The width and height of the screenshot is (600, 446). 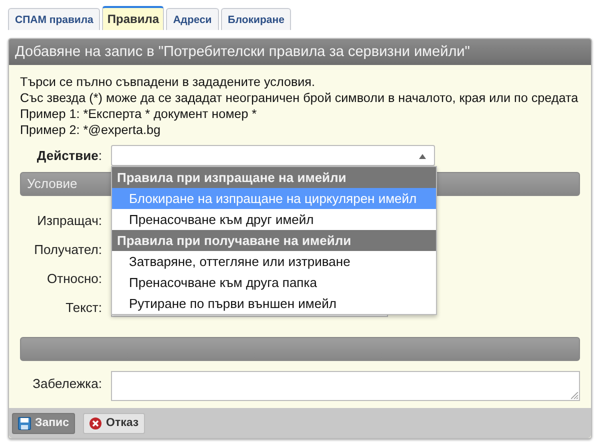 What do you see at coordinates (273, 155) in the screenshot?
I see `action-select` at bounding box center [273, 155].